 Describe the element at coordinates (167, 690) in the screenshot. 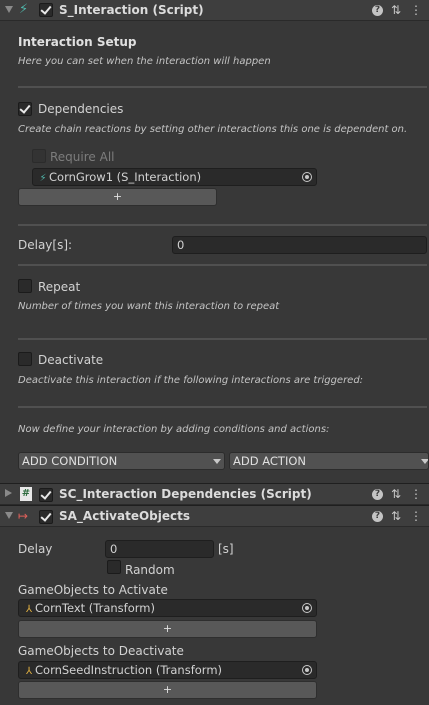

I see `add-deactivate-object-button: +` at that location.